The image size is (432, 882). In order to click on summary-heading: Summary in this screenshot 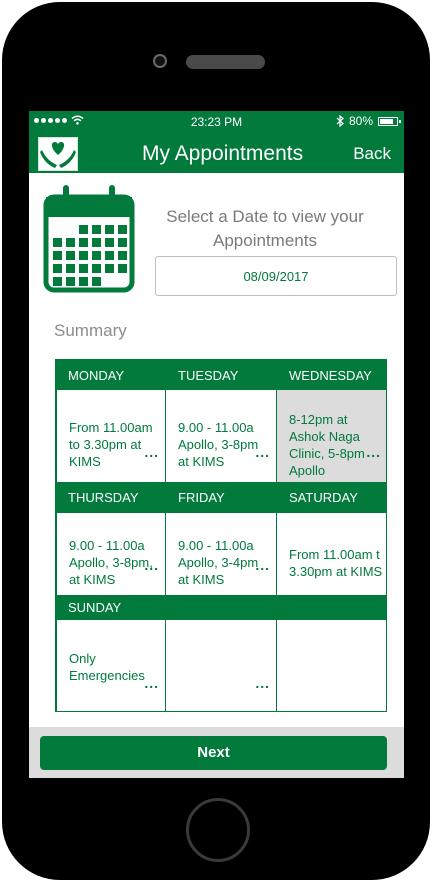, I will do `click(90, 330)`.